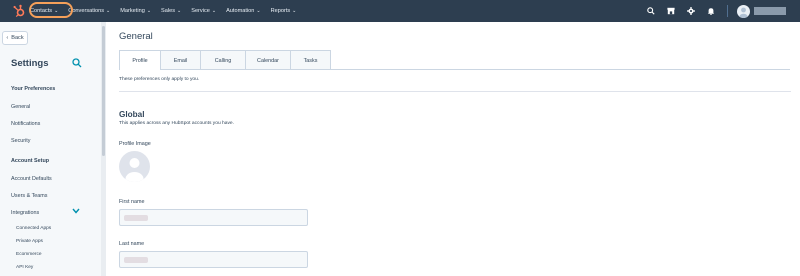 This screenshot has height=276, width=800. I want to click on tab-calling: Calling, so click(223, 60).